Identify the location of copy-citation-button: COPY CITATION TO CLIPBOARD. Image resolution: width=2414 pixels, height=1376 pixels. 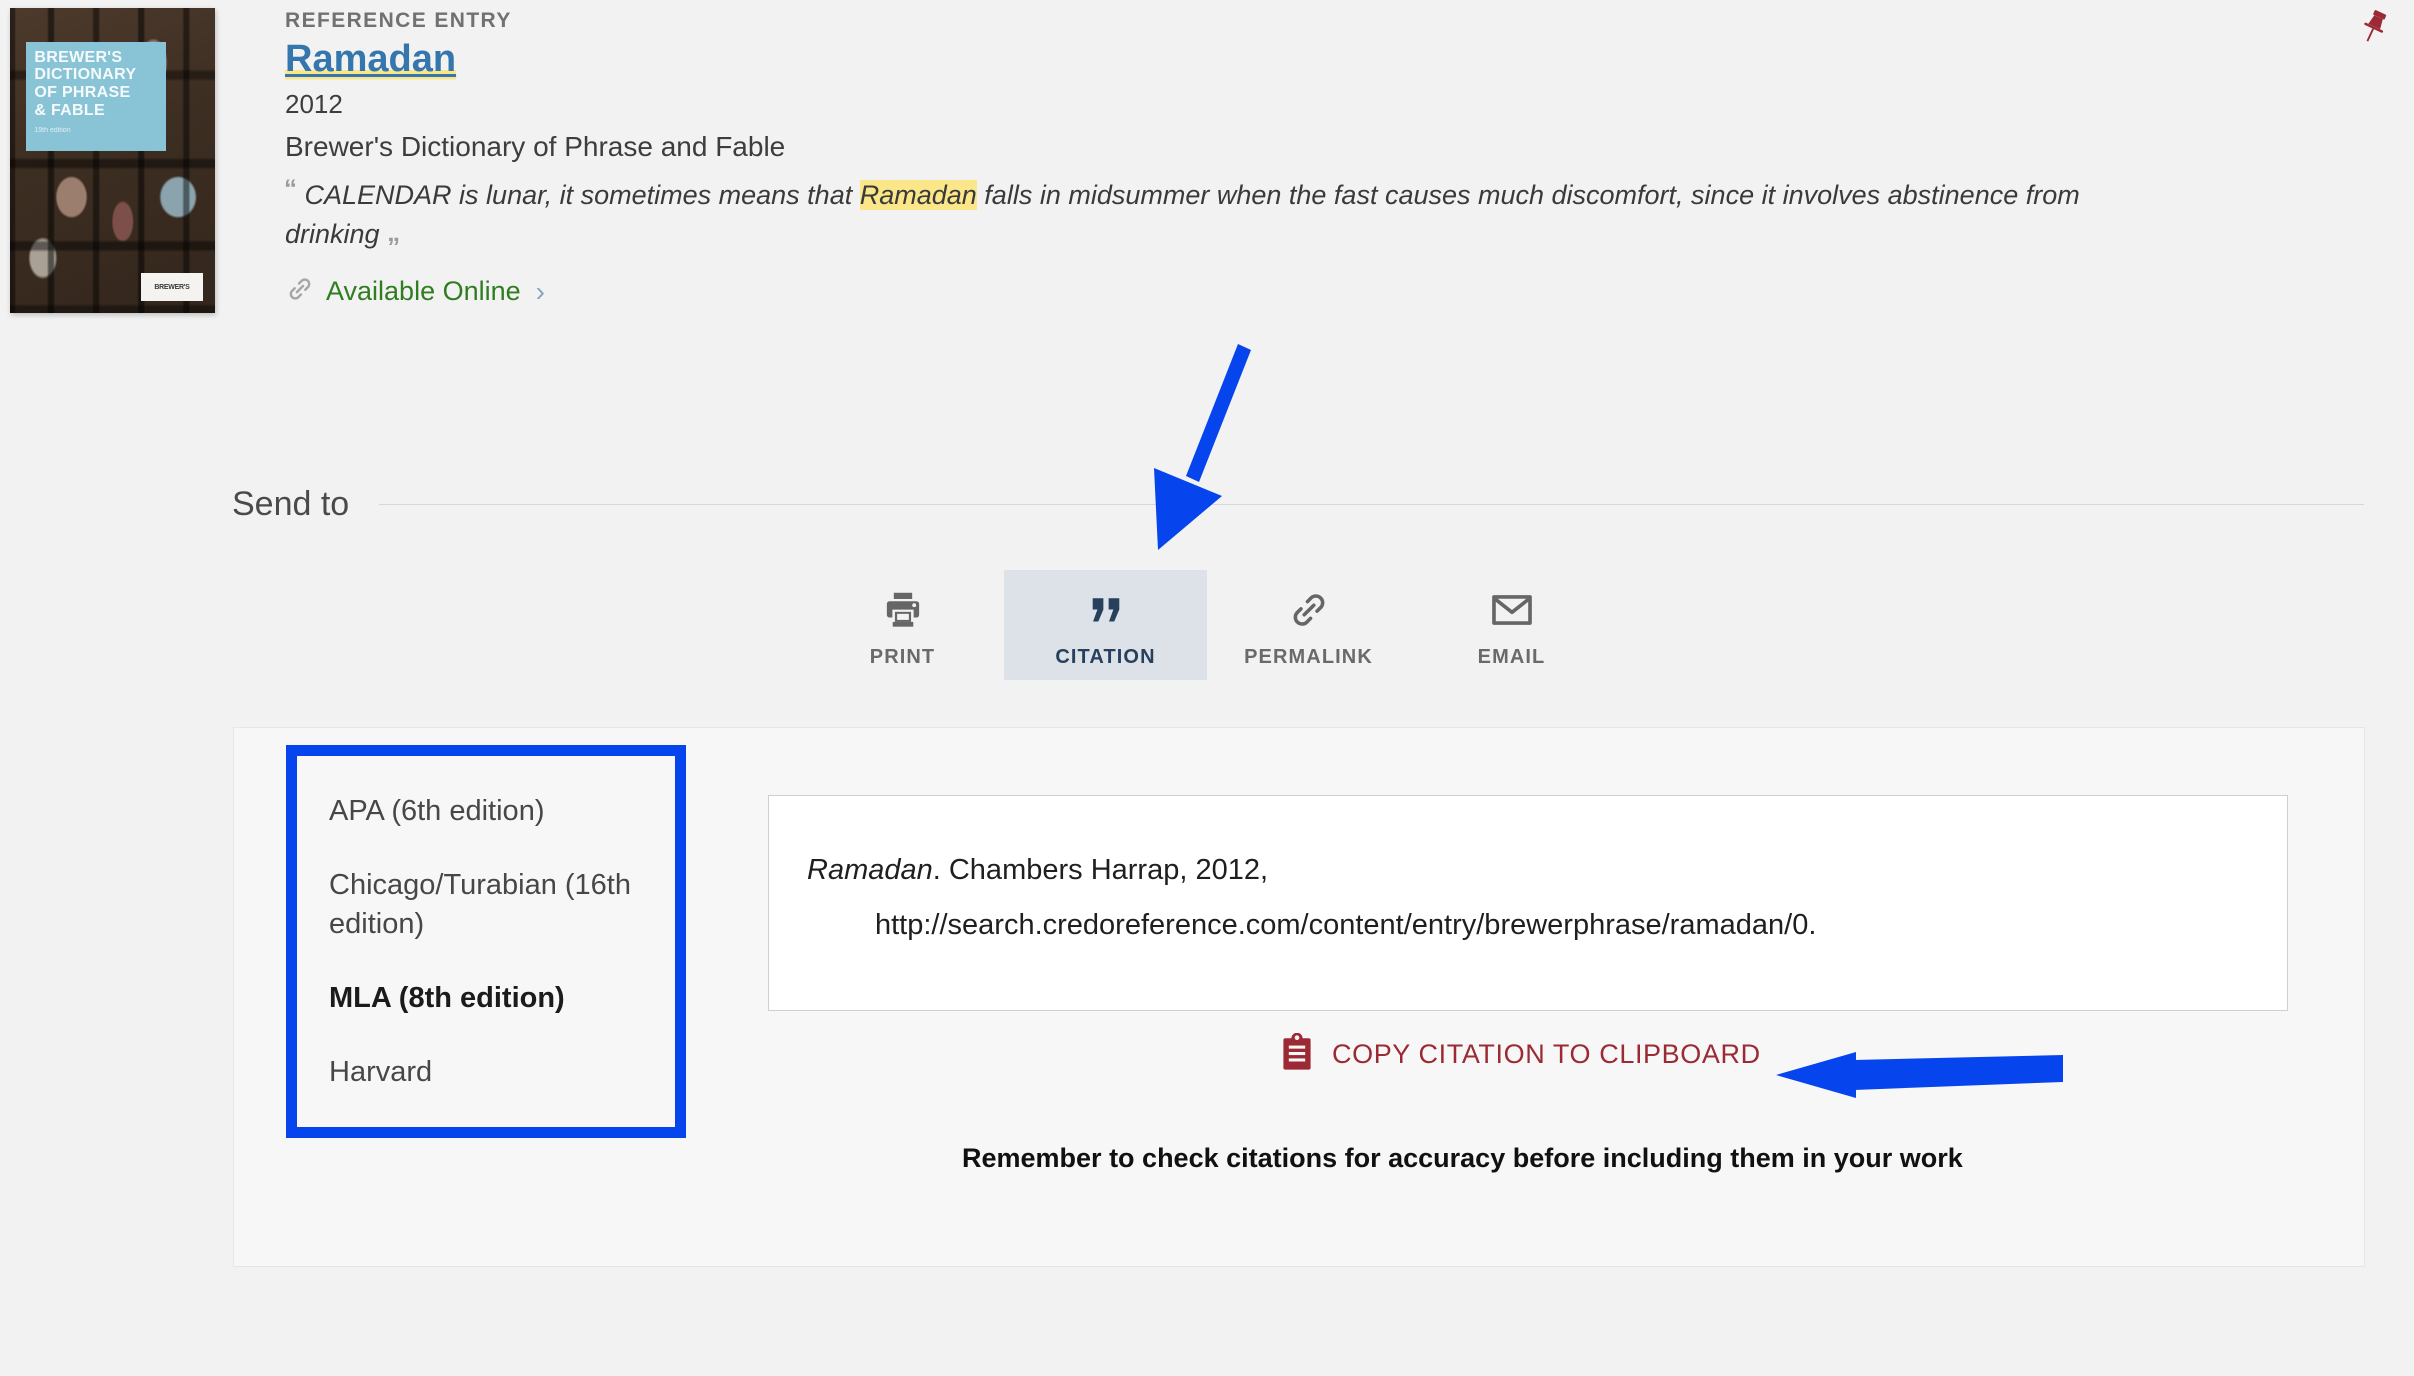
(1520, 1054).